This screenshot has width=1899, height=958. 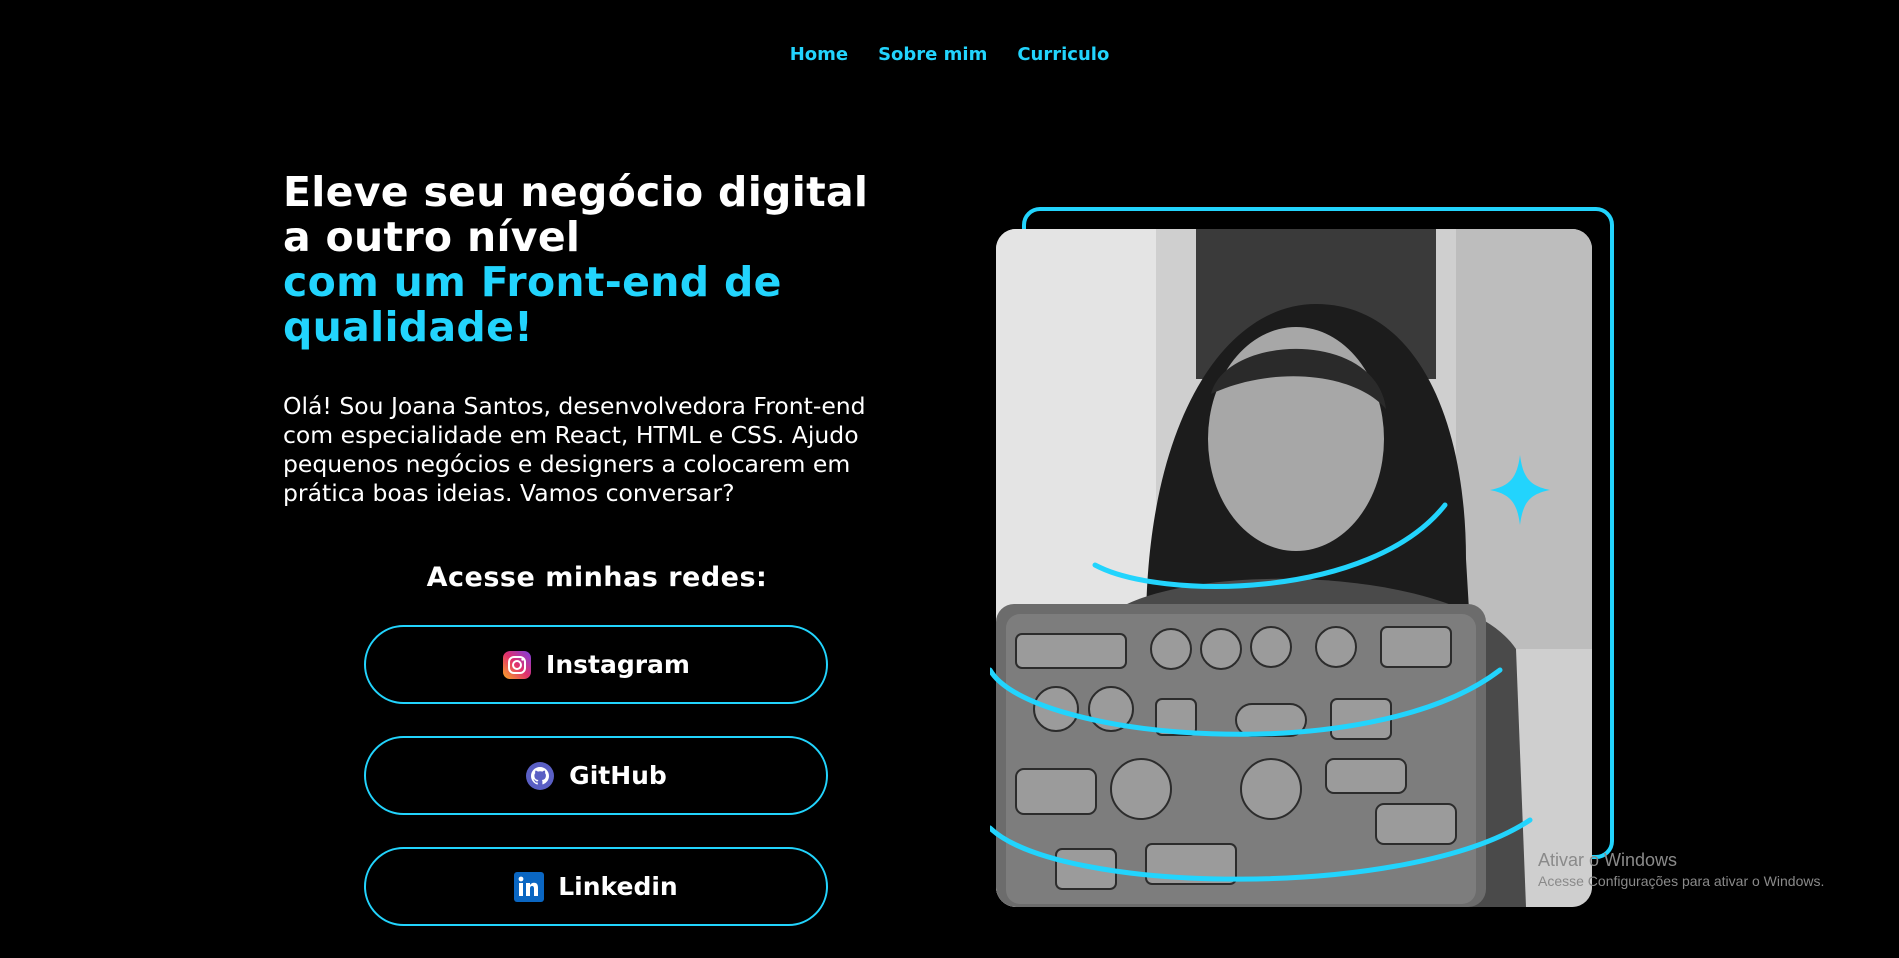 What do you see at coordinates (618, 775) in the screenshot?
I see `github-label: GitHub` at bounding box center [618, 775].